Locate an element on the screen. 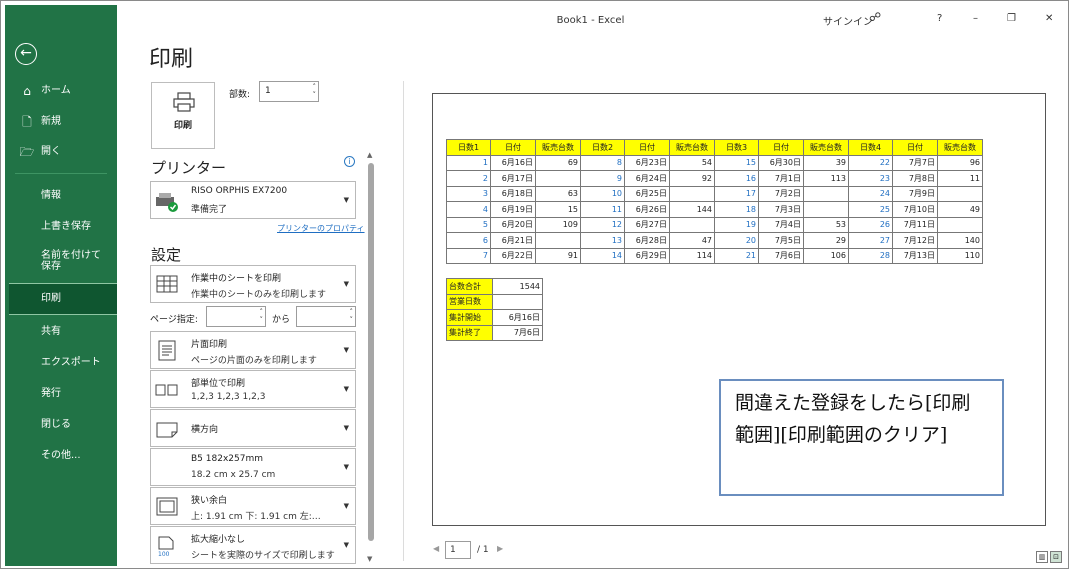  orientation-select: 横方向 ▼ is located at coordinates (253, 428).